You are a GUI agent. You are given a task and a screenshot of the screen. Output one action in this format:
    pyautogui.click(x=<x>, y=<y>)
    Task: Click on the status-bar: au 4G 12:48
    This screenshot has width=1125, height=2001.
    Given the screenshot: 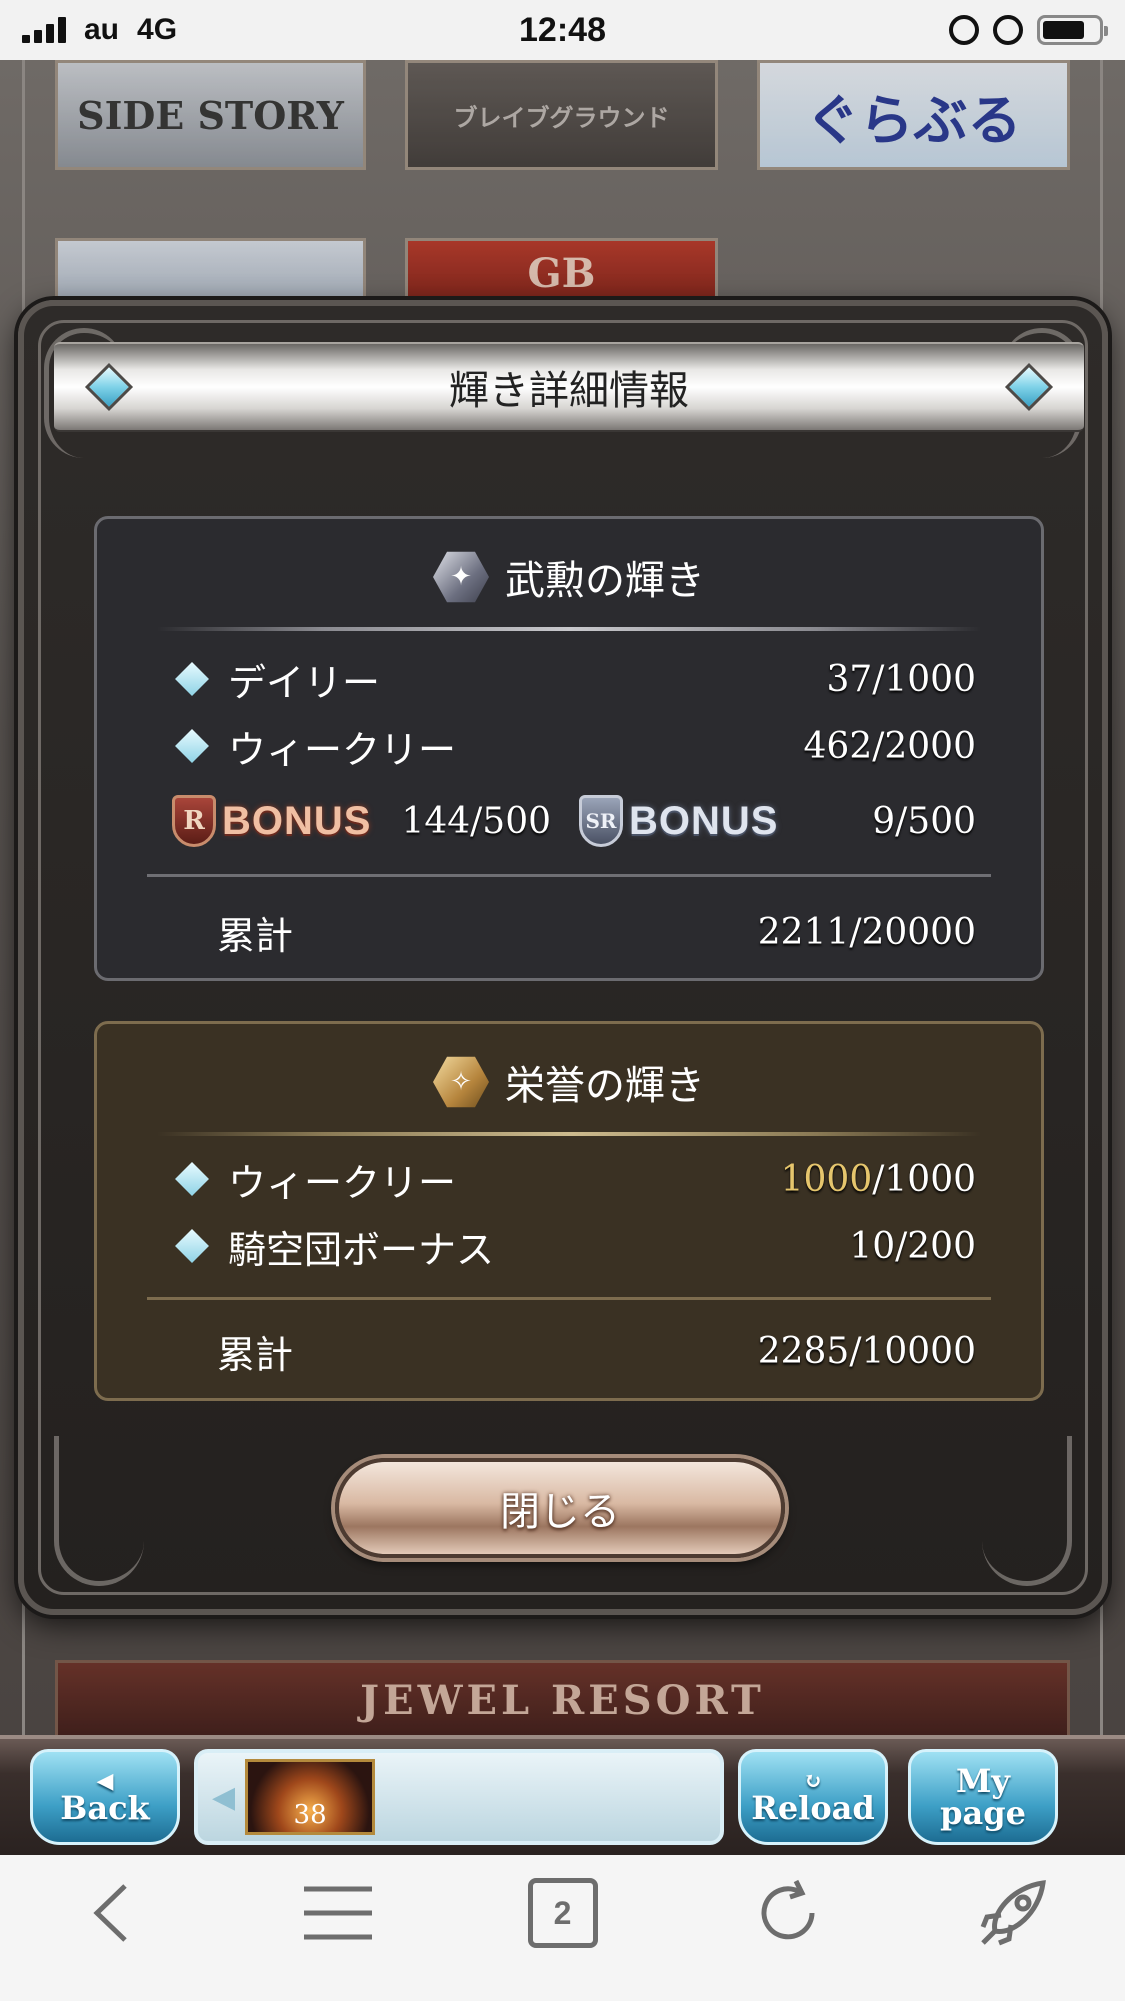 What is the action you would take?
    pyautogui.click(x=562, y=30)
    